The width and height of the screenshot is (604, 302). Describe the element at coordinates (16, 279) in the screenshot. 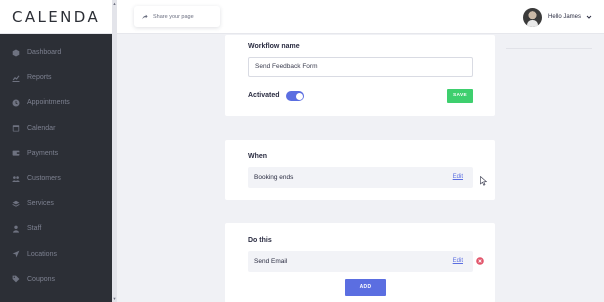

I see `tag-icon` at that location.